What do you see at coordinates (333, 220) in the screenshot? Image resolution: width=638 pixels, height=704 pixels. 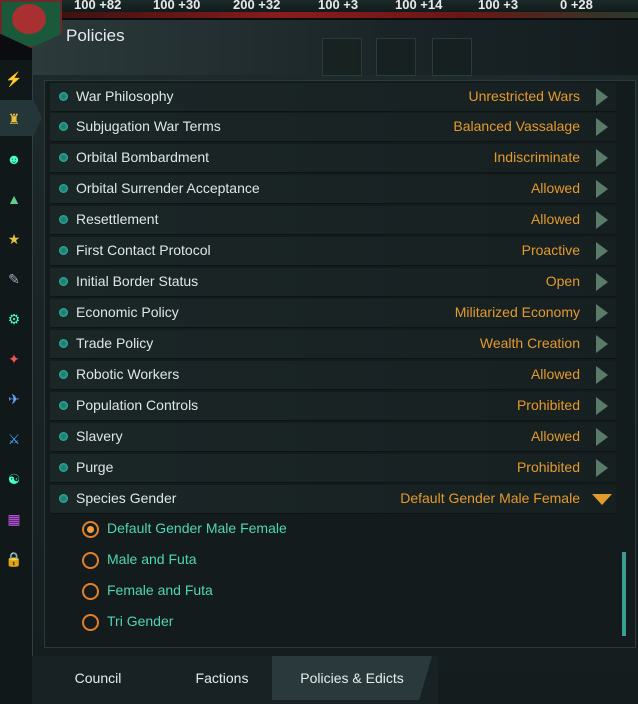 I see `policy-row-resettlement: Resettlement Allowed` at bounding box center [333, 220].